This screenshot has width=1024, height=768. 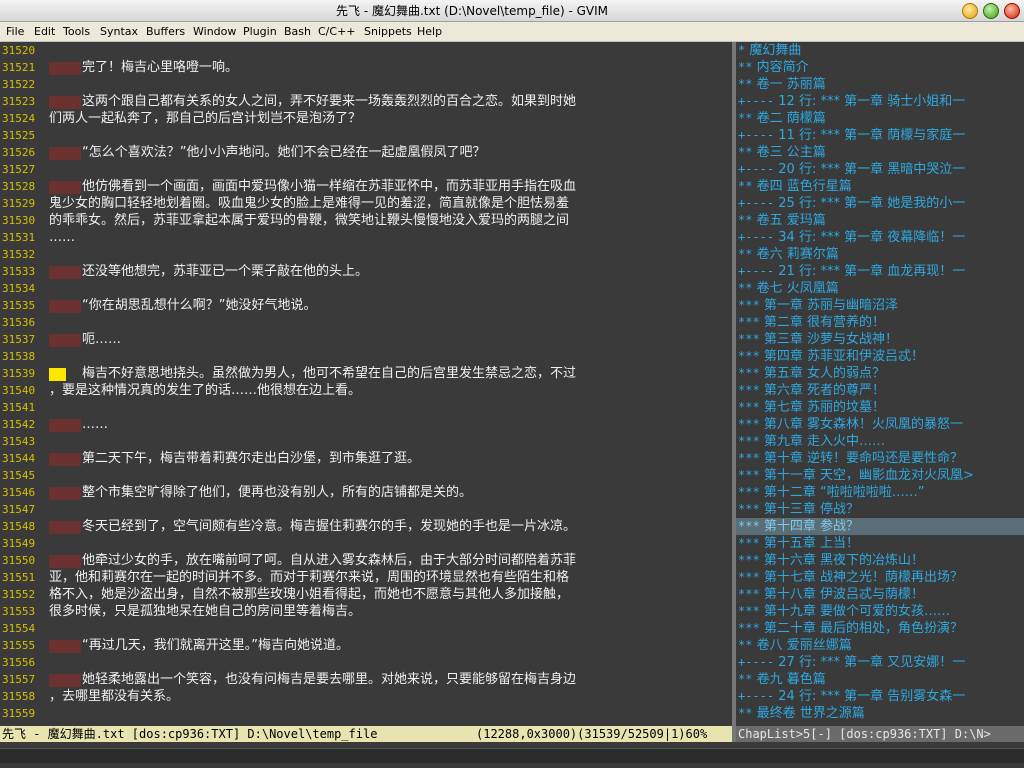 I want to click on editor-line: 31521 完了！梅吉心里咯噔一响。, so click(x=366, y=67).